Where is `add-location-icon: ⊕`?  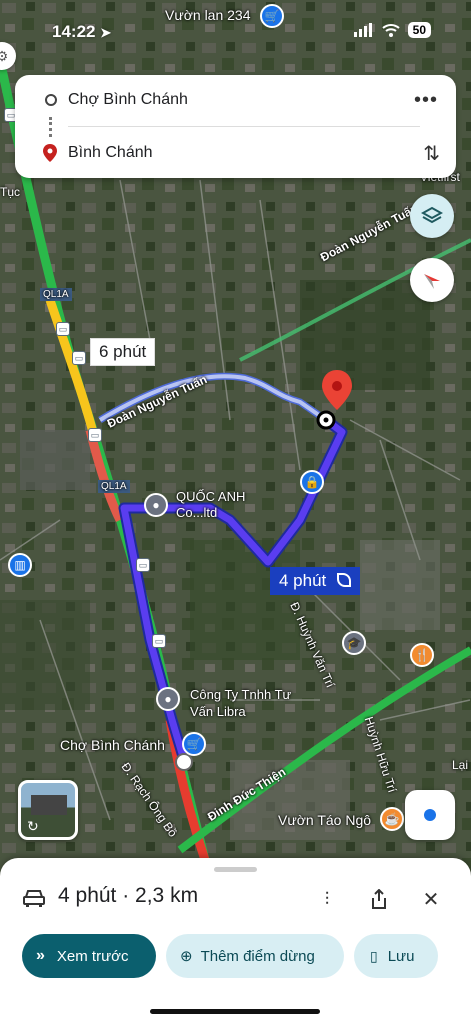 add-location-icon: ⊕ is located at coordinates (186, 956).